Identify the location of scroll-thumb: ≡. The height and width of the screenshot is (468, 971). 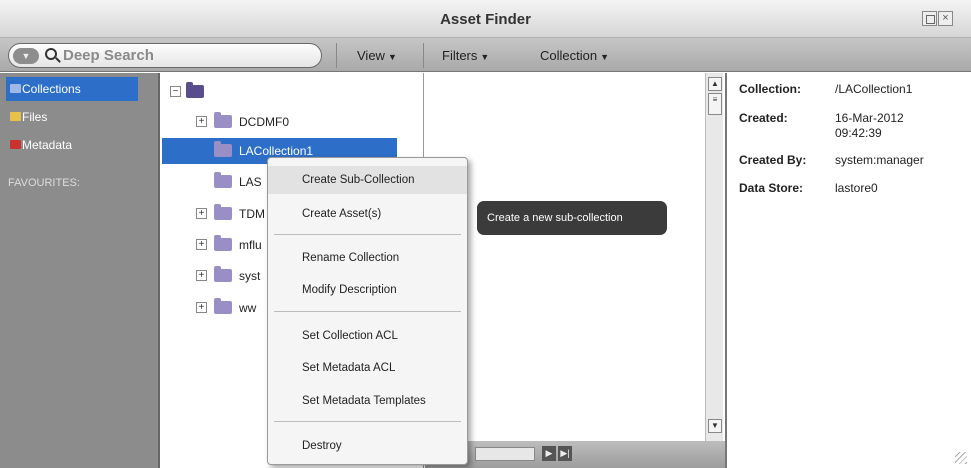
(715, 104).